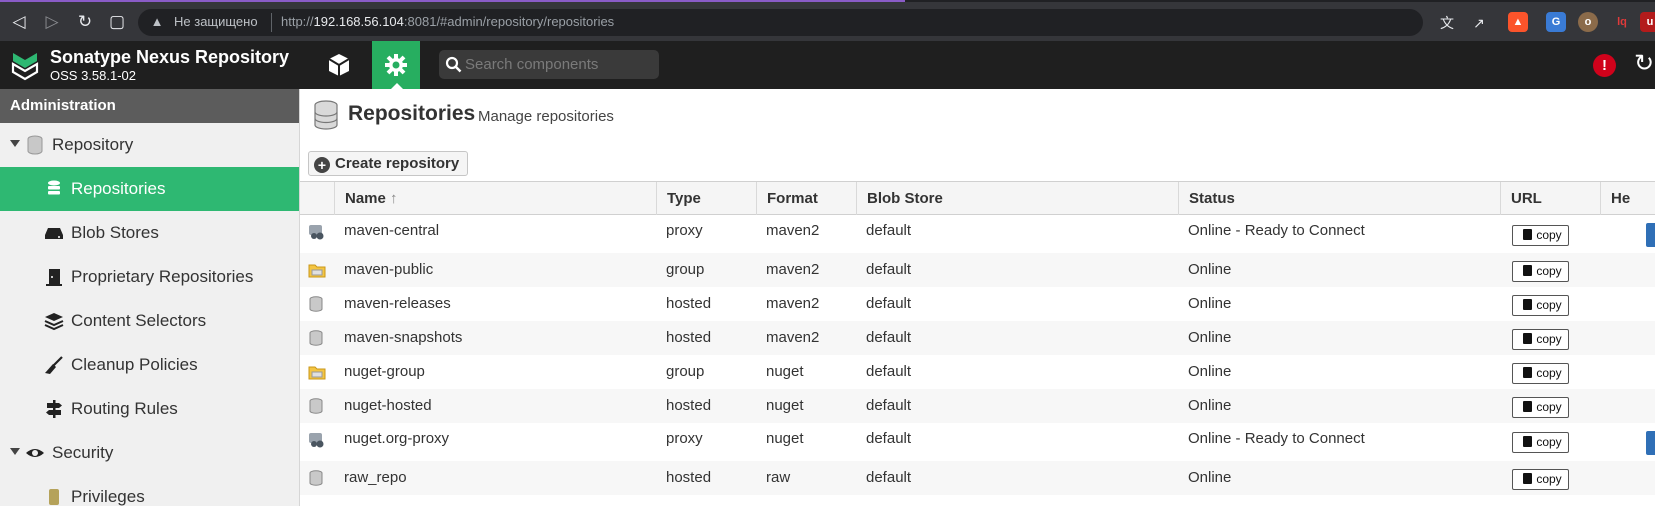 The image size is (1655, 506). Describe the element at coordinates (117, 22) in the screenshot. I see `bookmark-icon: ▢` at that location.